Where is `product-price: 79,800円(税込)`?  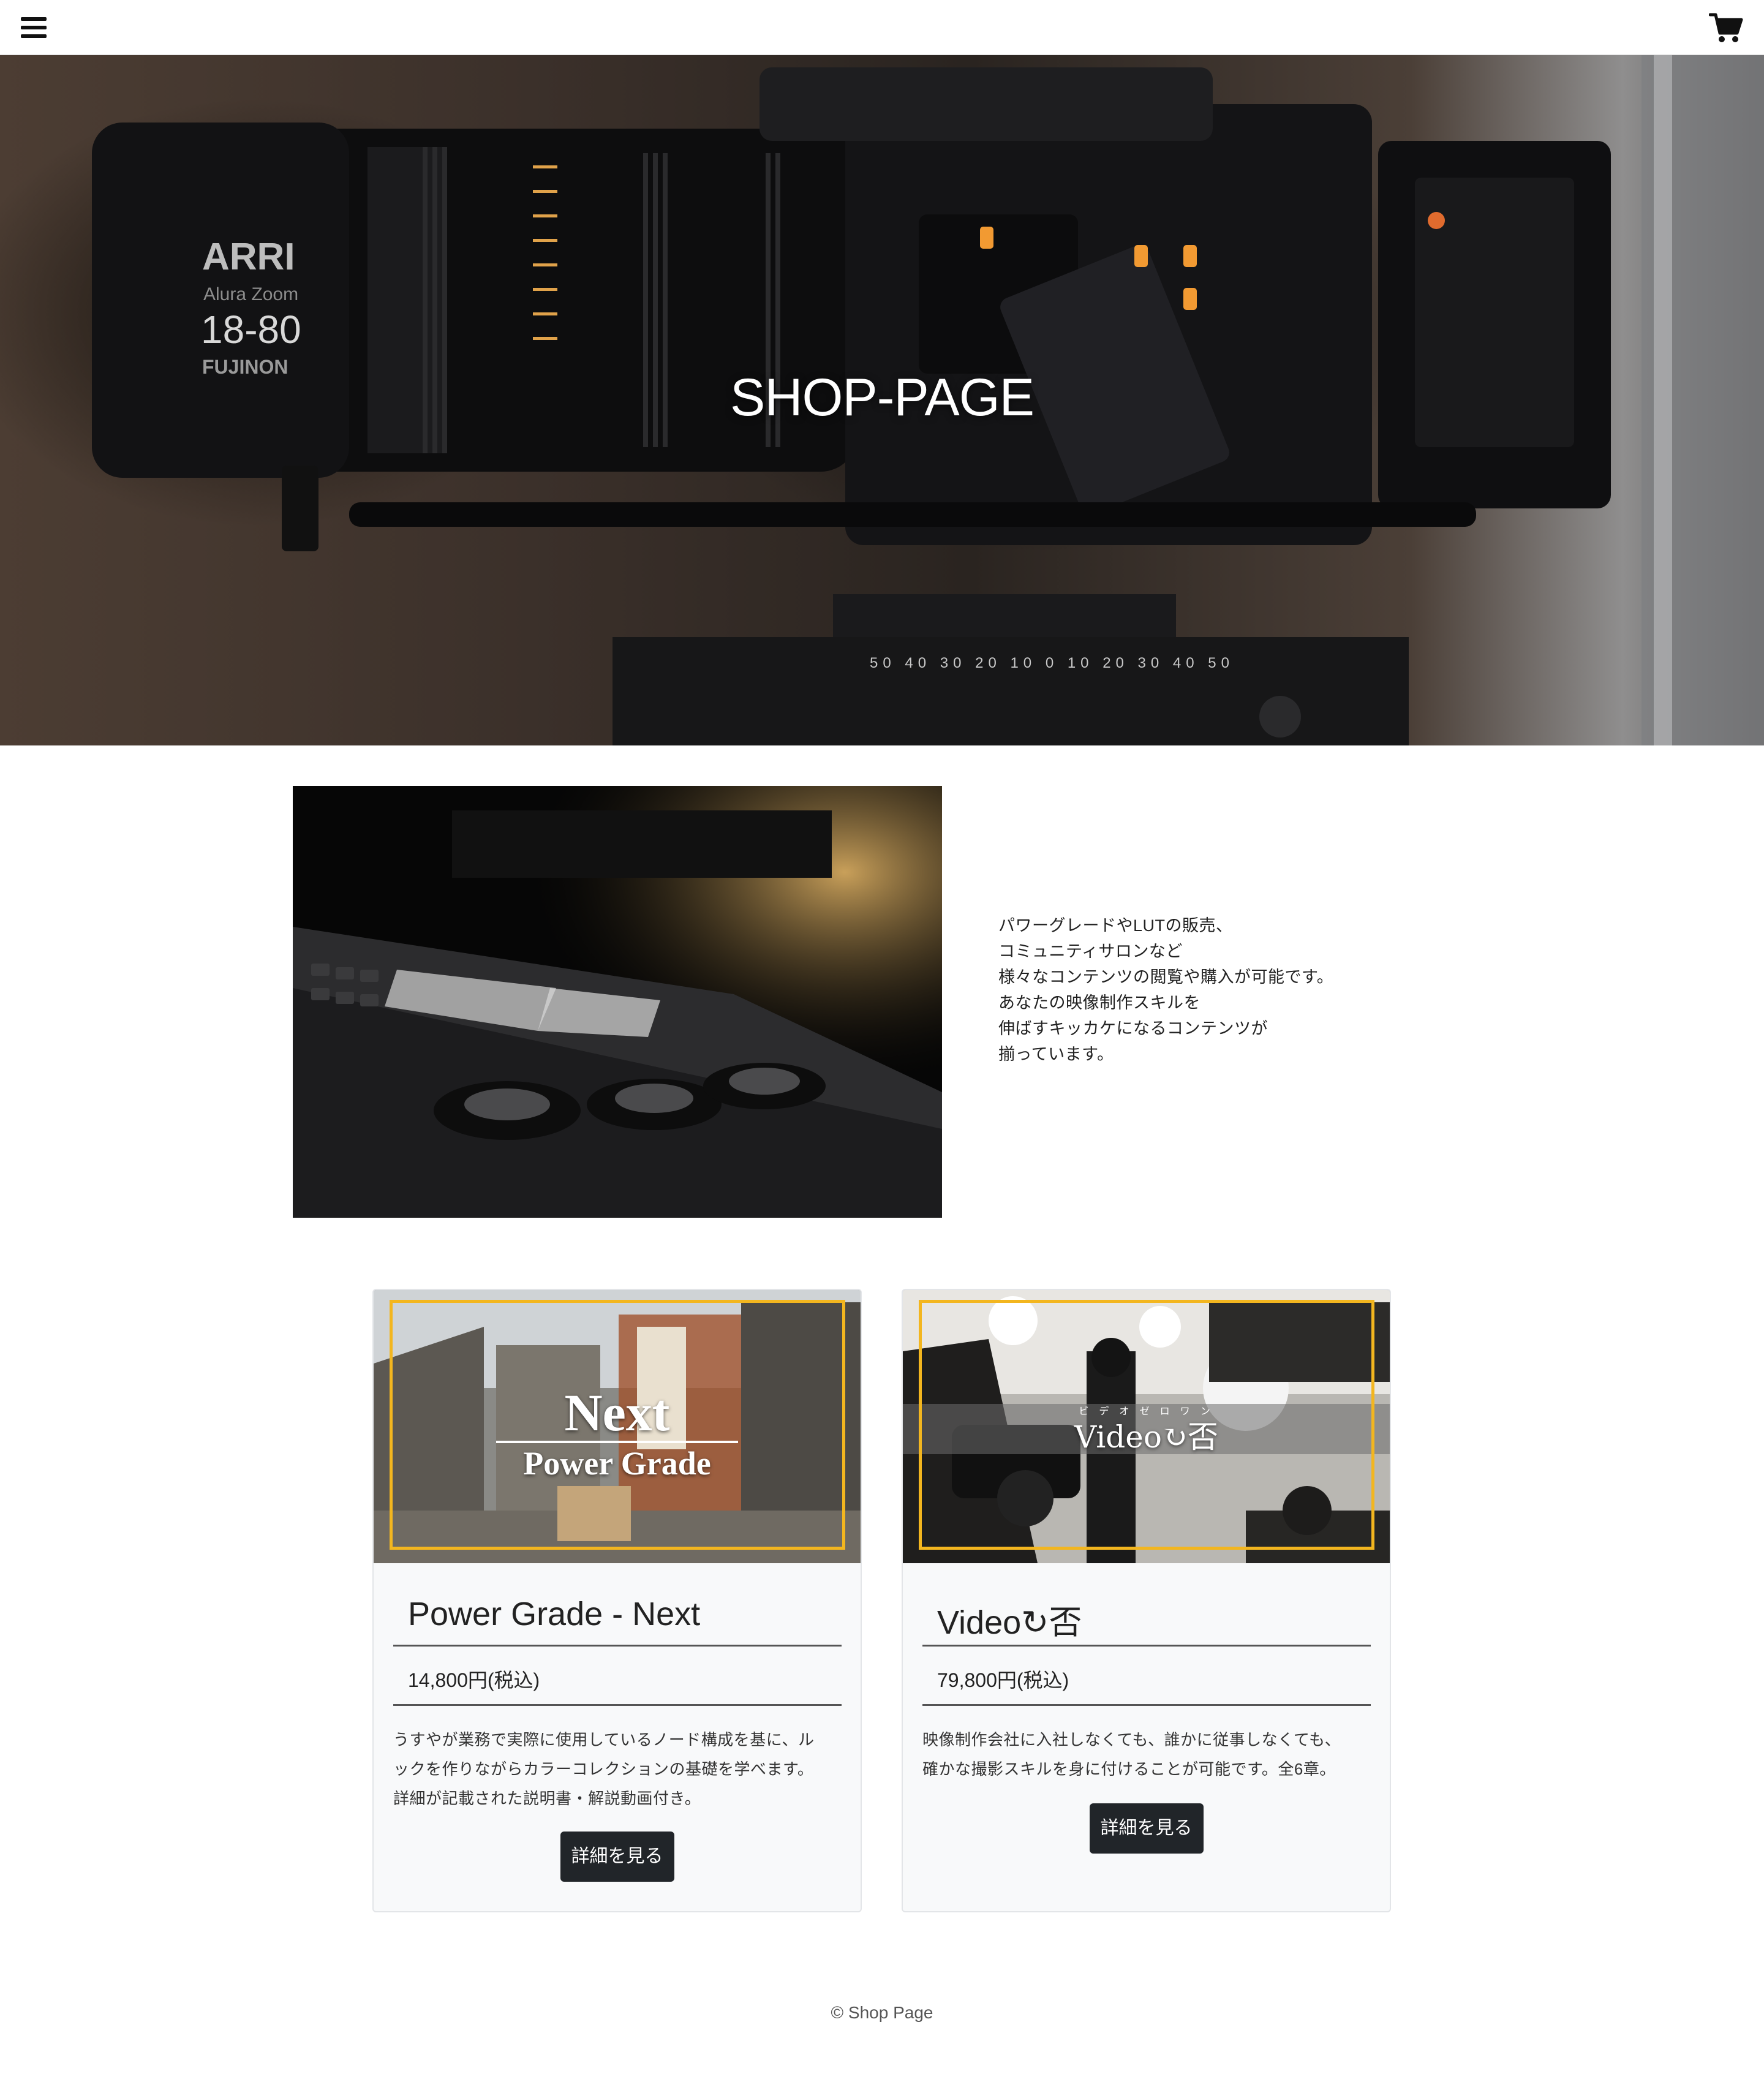 product-price: 79,800円(税込) is located at coordinates (1003, 1680).